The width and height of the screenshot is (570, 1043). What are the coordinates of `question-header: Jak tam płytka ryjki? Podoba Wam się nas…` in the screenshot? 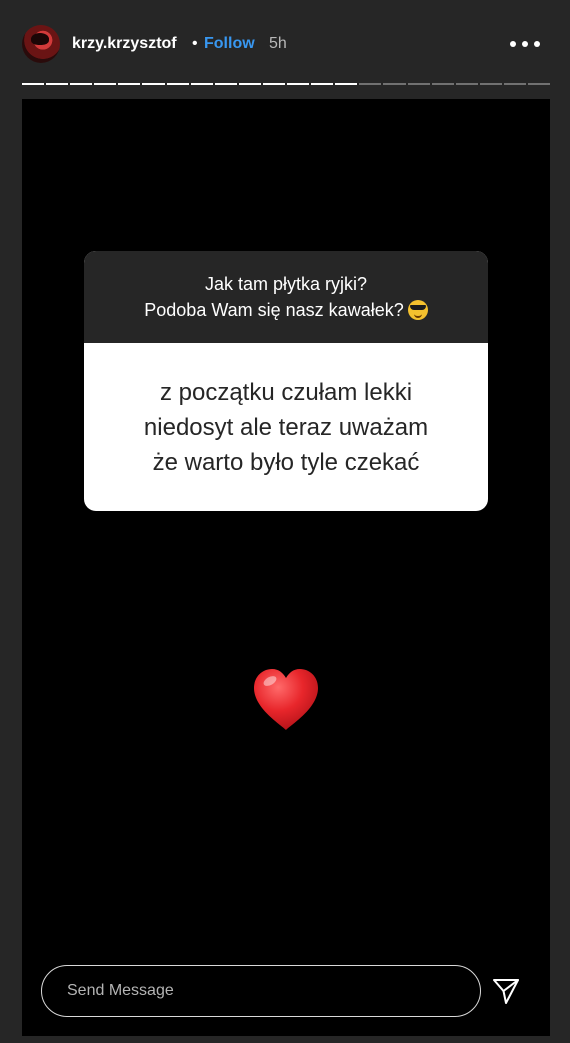 It's located at (286, 297).